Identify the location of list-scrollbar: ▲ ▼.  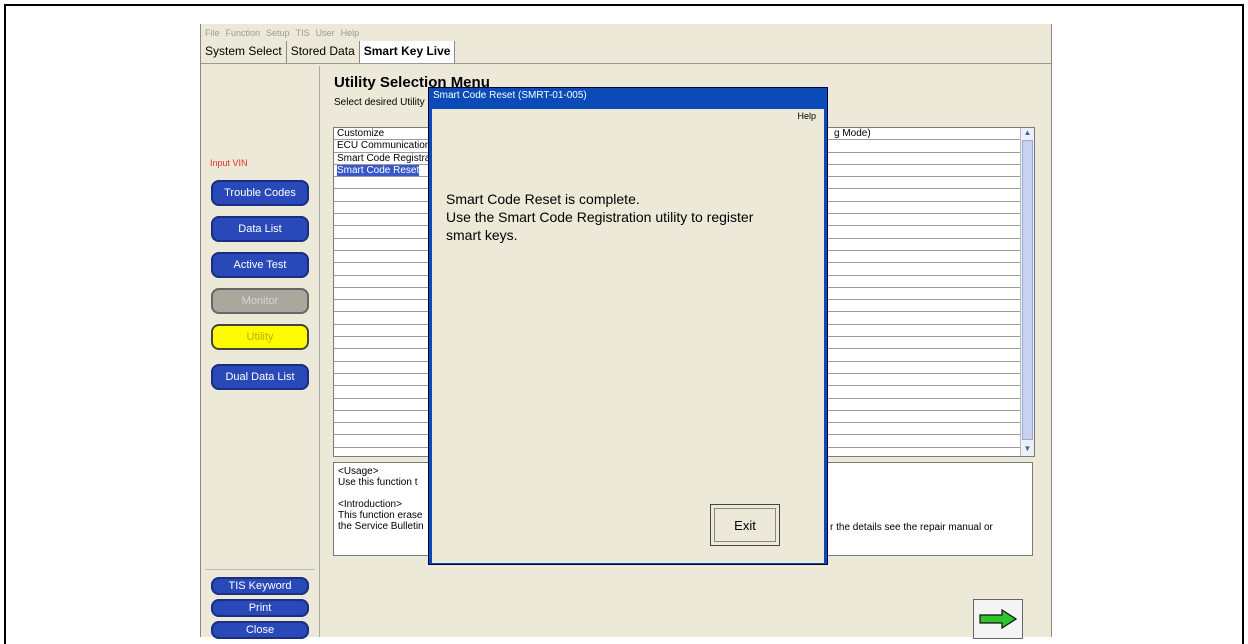
(1027, 292).